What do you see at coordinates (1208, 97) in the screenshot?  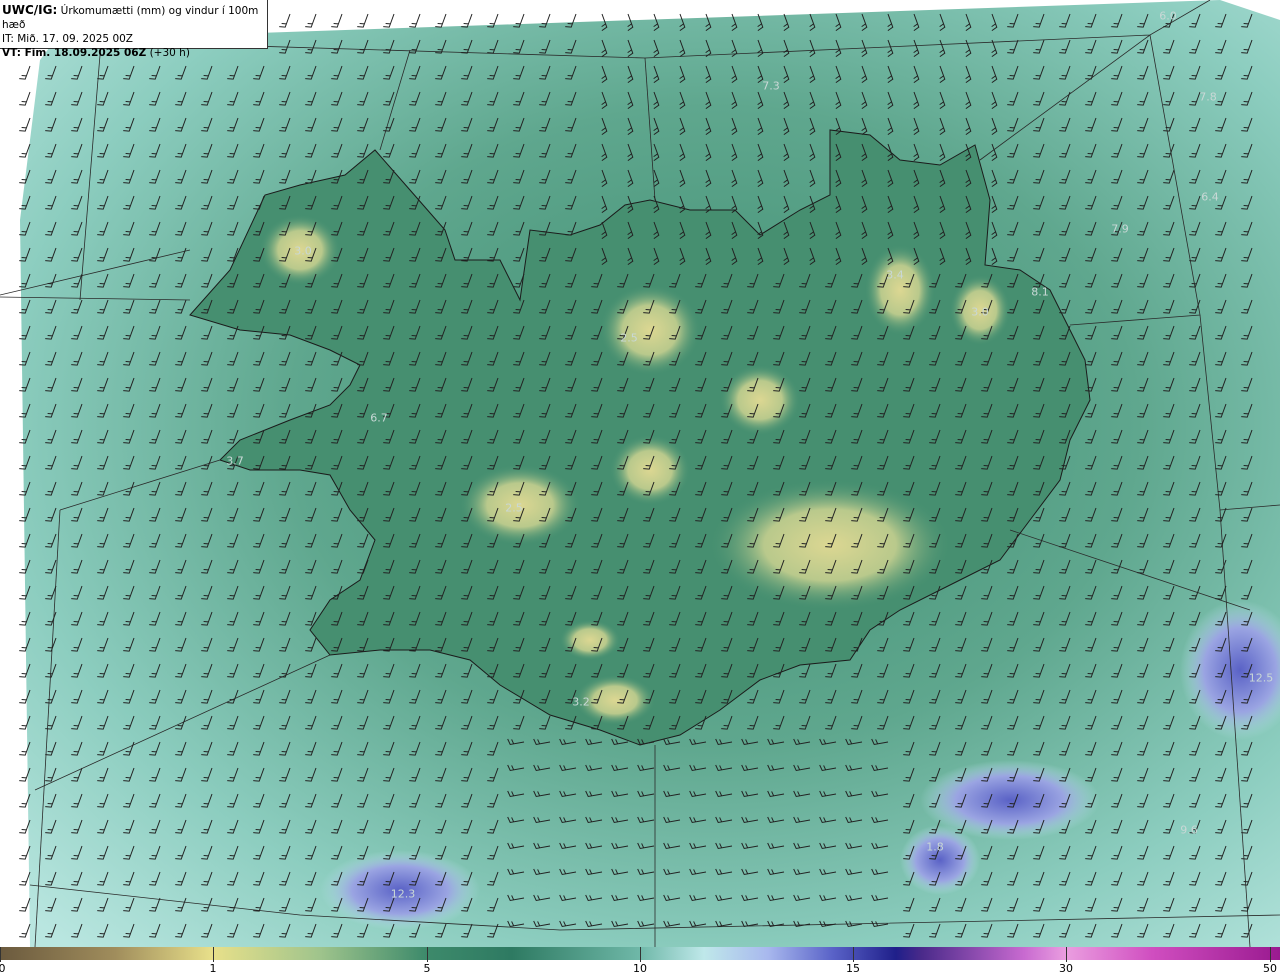 I see `map-value-label: 7.8` at bounding box center [1208, 97].